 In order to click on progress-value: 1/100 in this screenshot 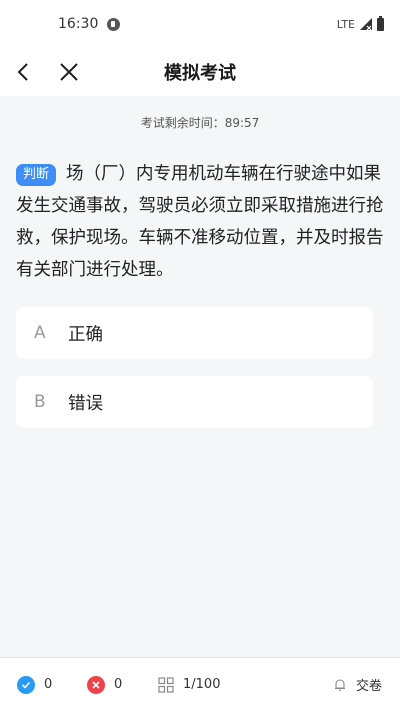, I will do `click(202, 684)`.